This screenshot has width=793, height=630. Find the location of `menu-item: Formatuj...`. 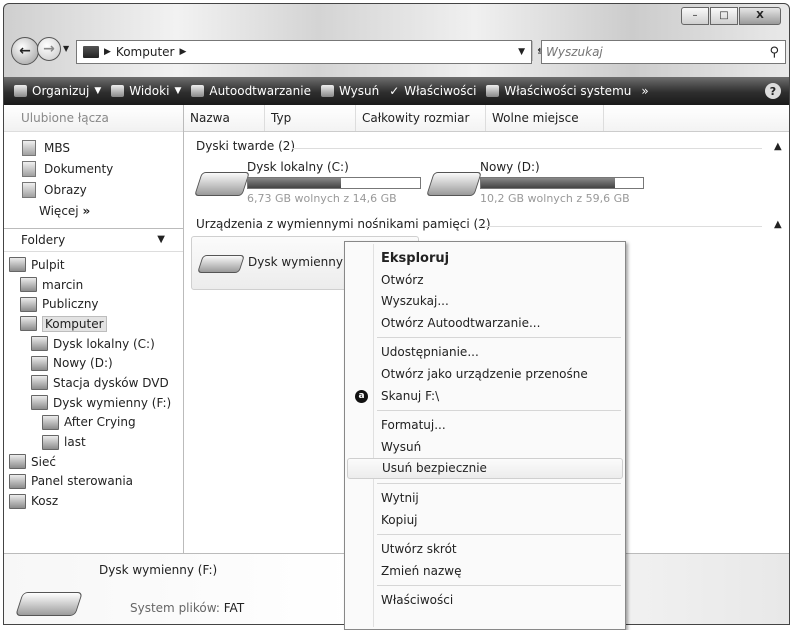

menu-item: Formatuj... is located at coordinates (484, 425).